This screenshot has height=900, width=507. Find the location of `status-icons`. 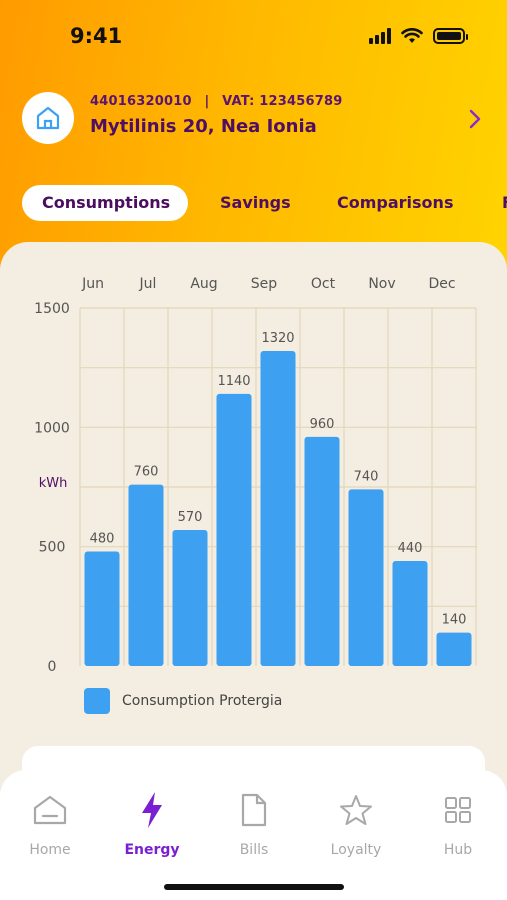

status-icons is located at coordinates (418, 36).